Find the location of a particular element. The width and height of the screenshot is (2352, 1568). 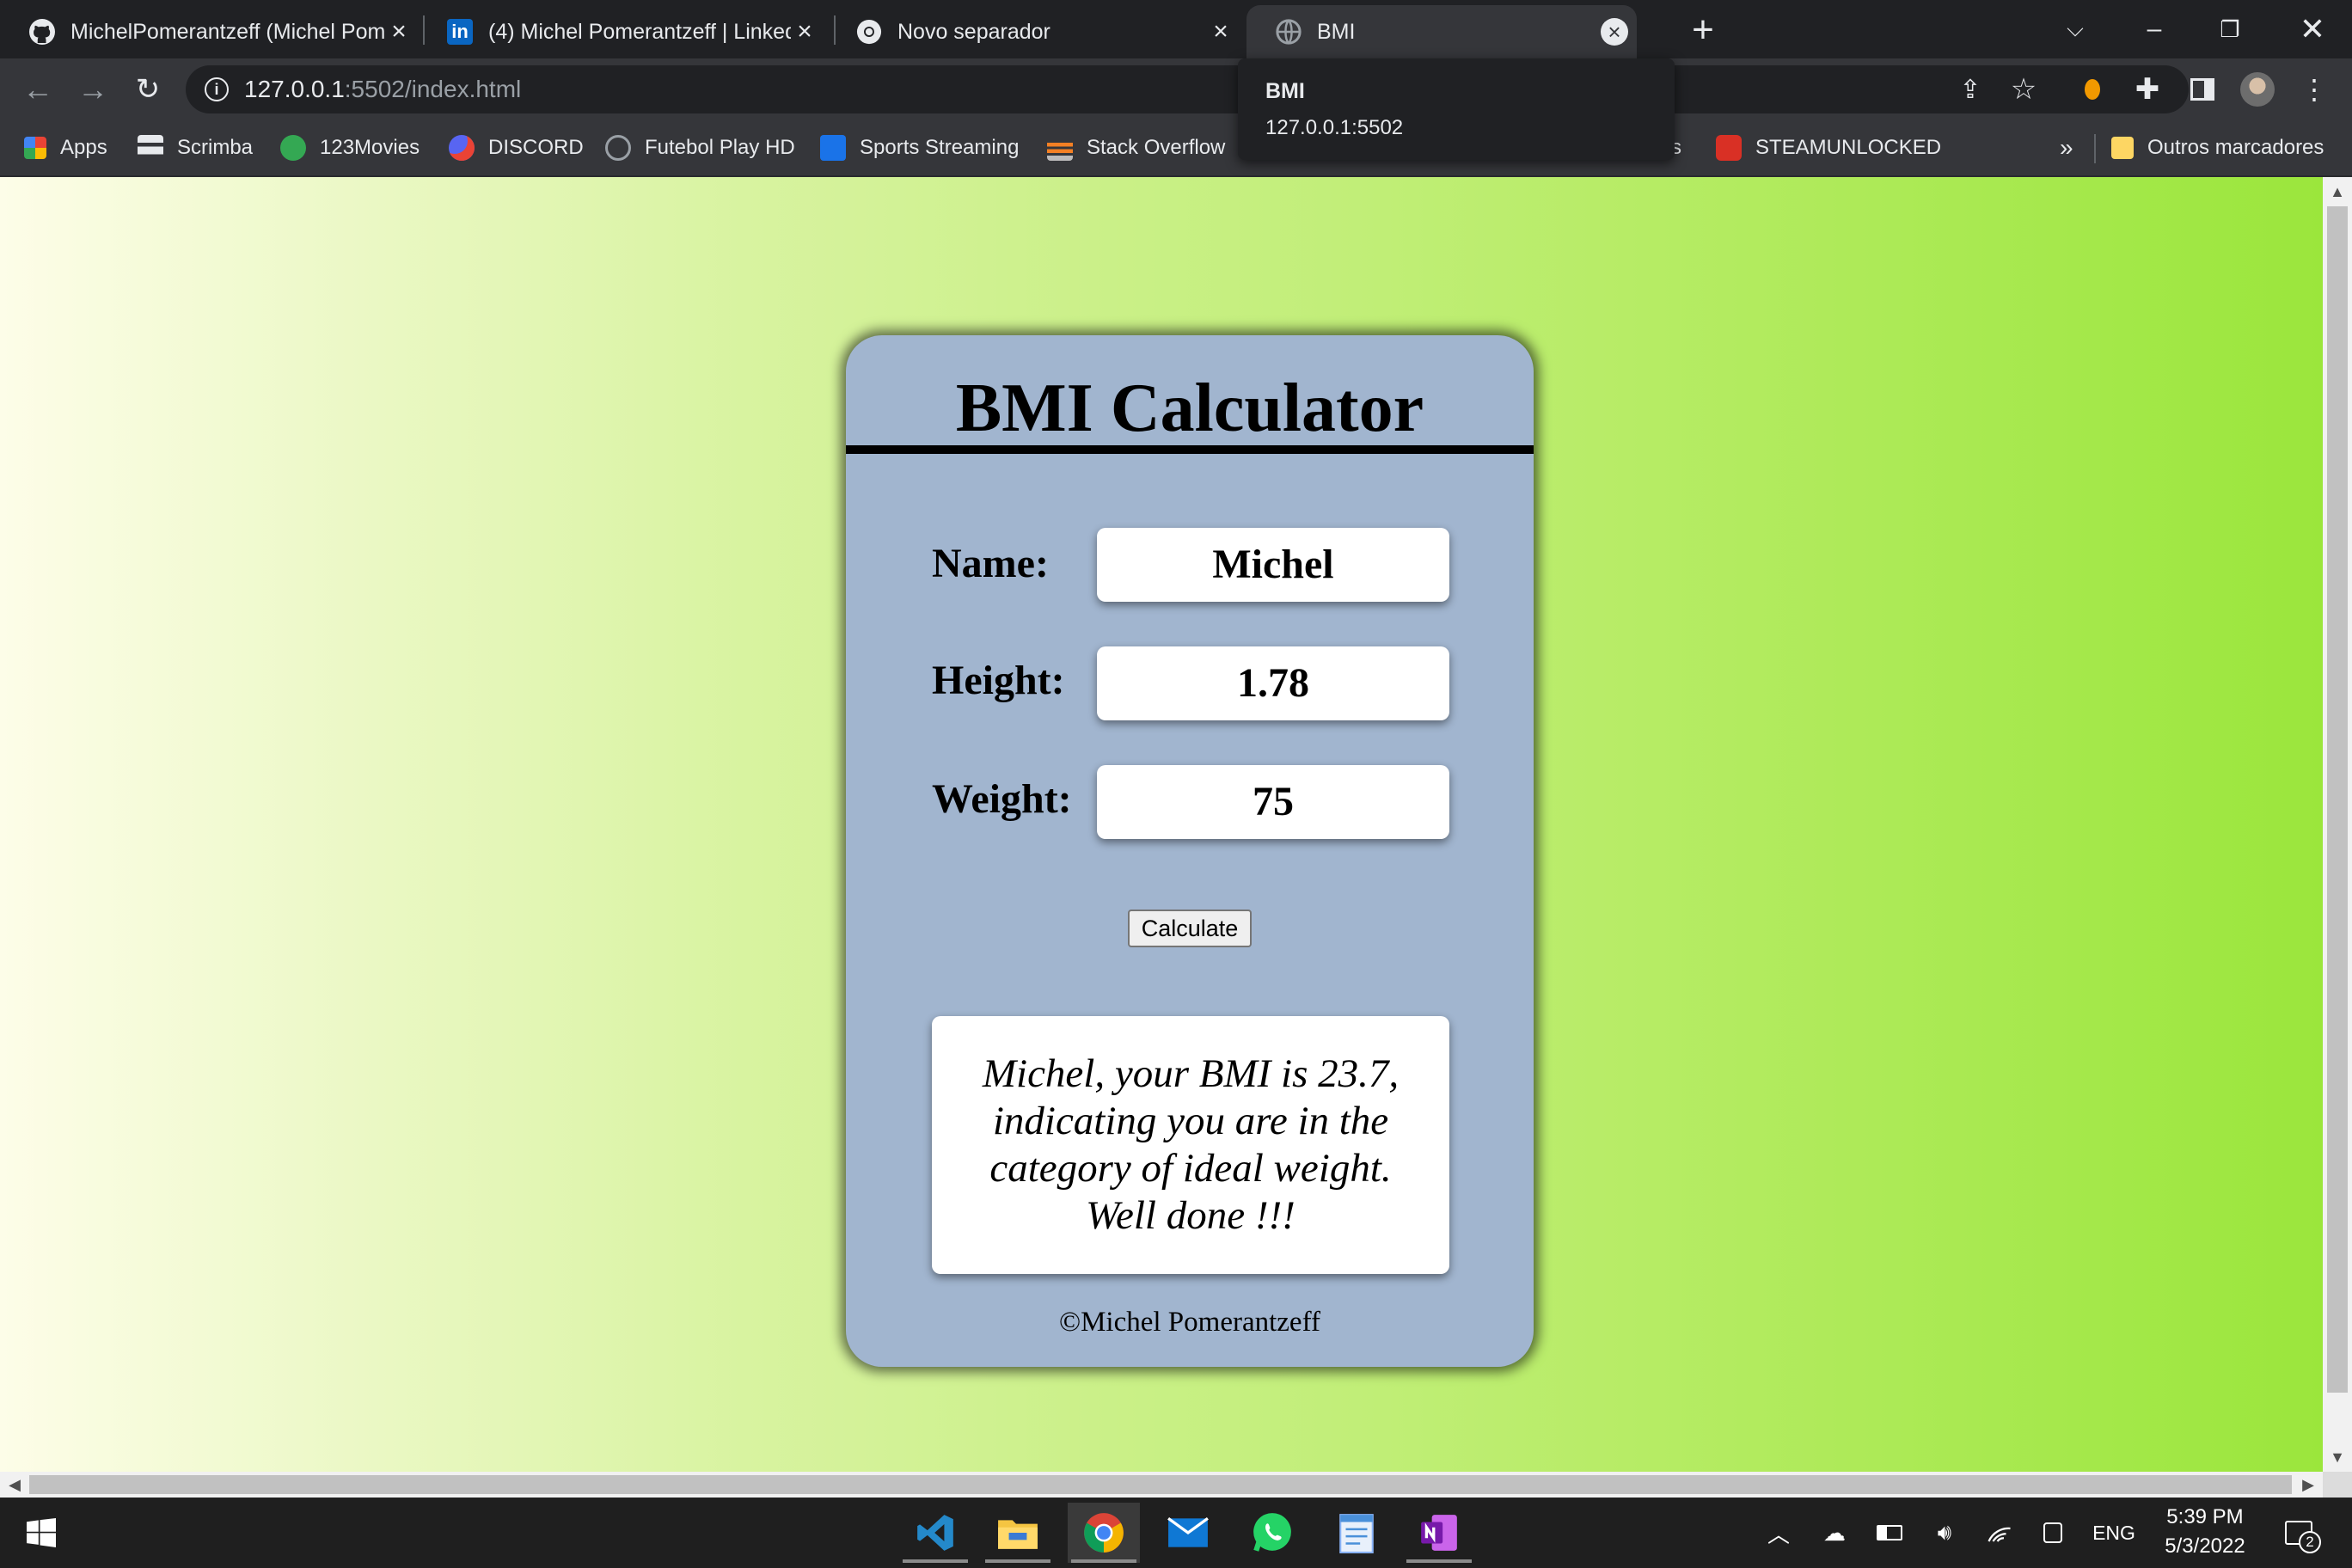

bookmark-label: Apps is located at coordinates (83, 147).